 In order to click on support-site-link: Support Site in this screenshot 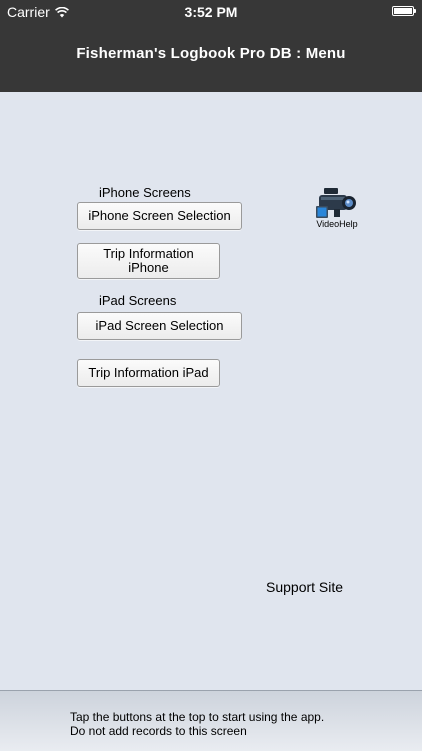, I will do `click(304, 587)`.